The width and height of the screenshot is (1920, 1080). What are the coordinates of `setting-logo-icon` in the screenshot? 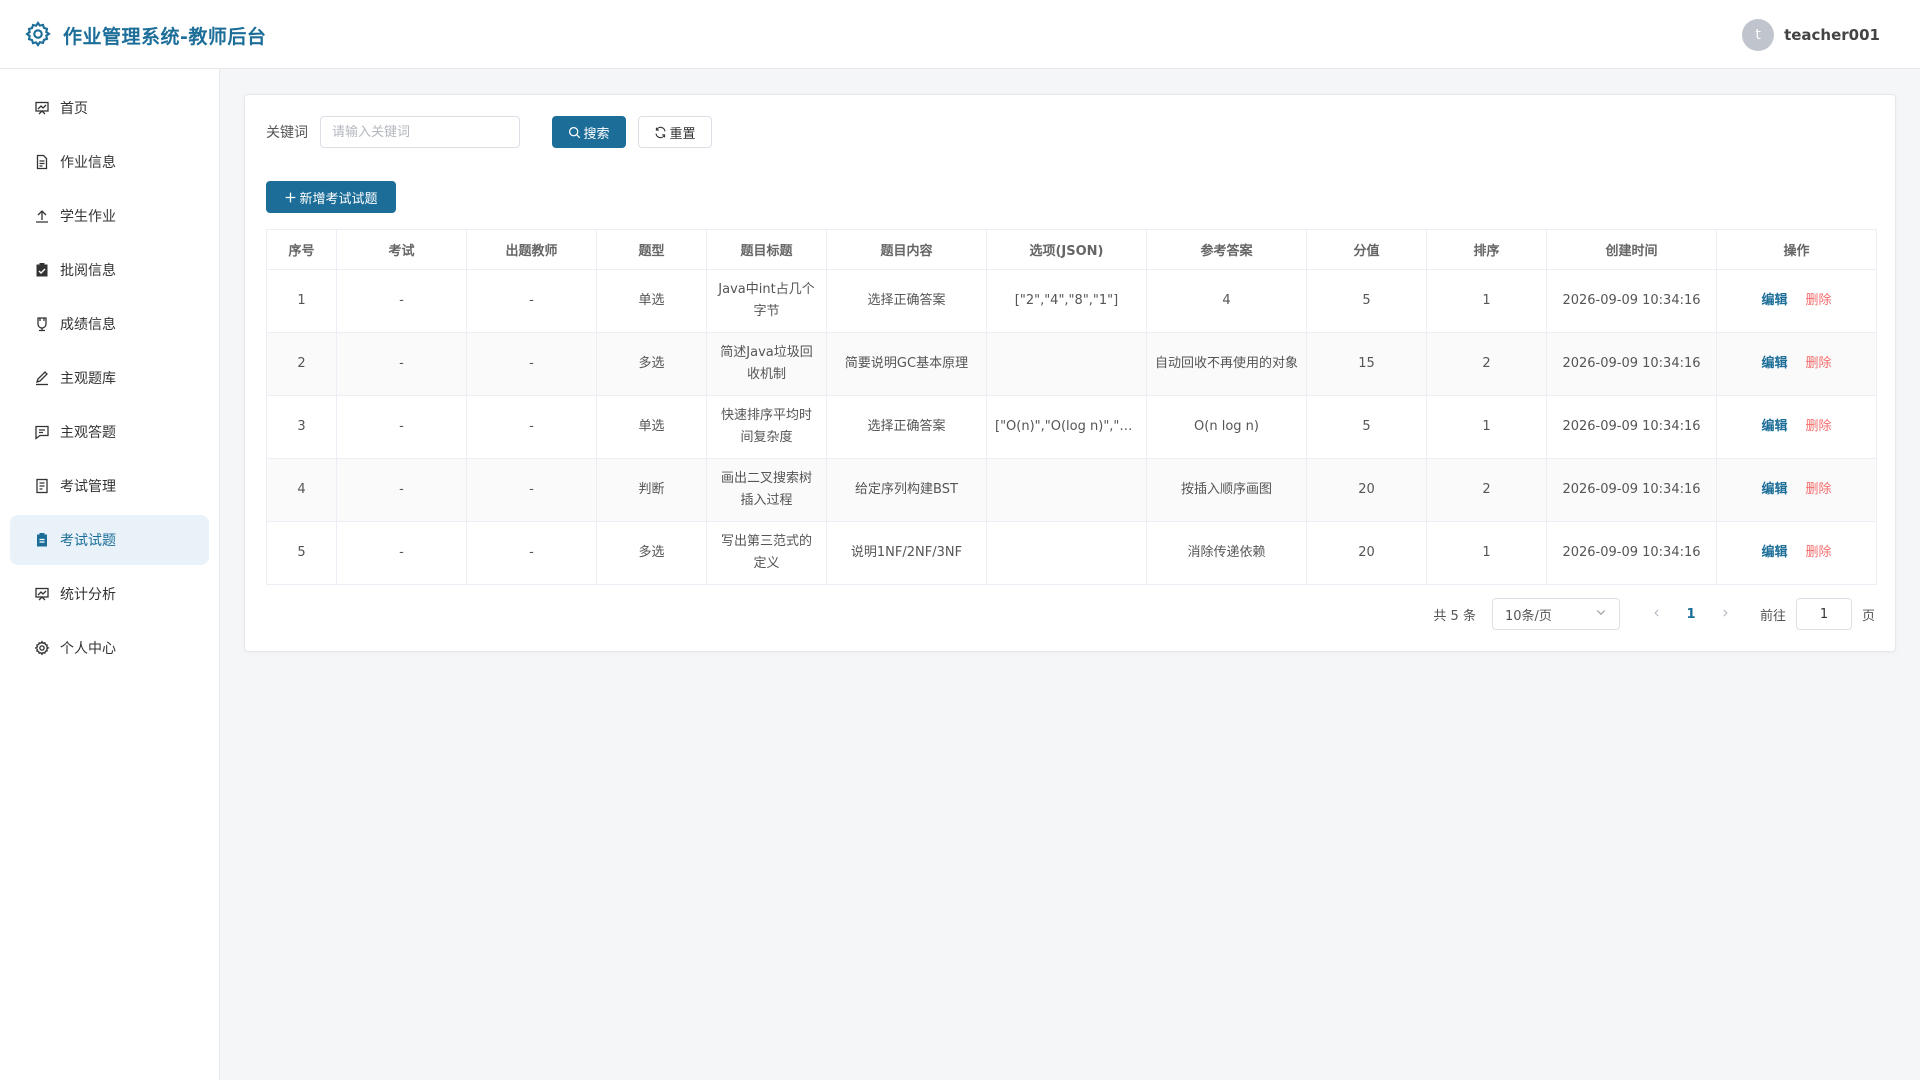 It's located at (38, 34).